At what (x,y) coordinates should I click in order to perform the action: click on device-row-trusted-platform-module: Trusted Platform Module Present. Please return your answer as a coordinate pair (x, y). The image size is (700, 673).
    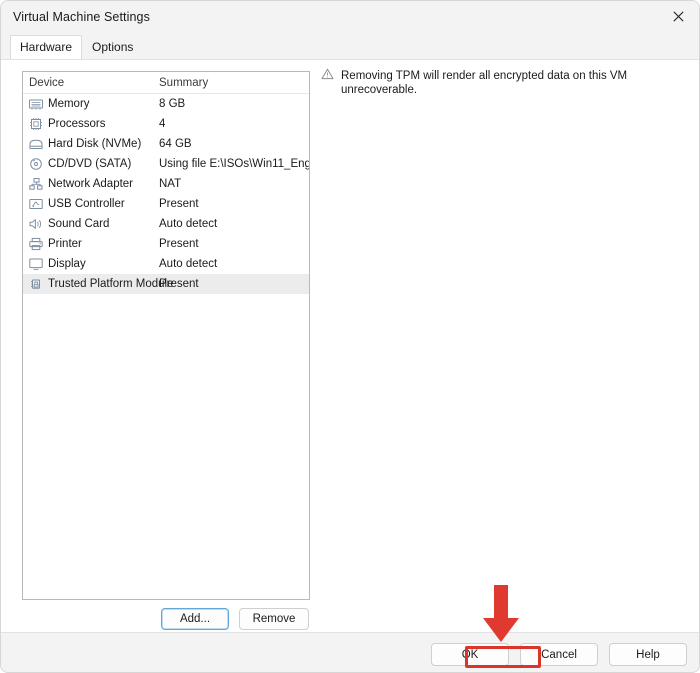
    Looking at the image, I should click on (166, 284).